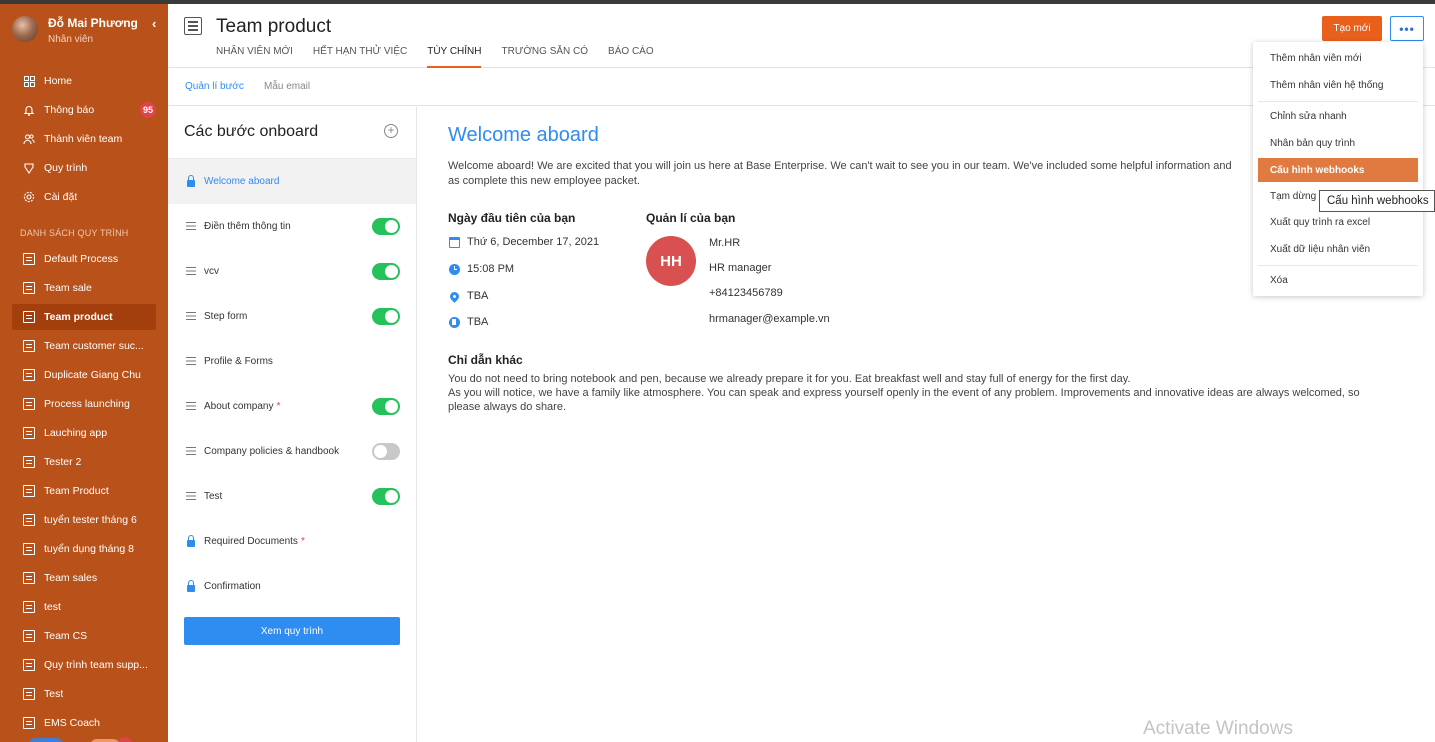 This screenshot has width=1435, height=742. What do you see at coordinates (533, 242) in the screenshot?
I see `date-value: Thứ 6, December 17, 2021` at bounding box center [533, 242].